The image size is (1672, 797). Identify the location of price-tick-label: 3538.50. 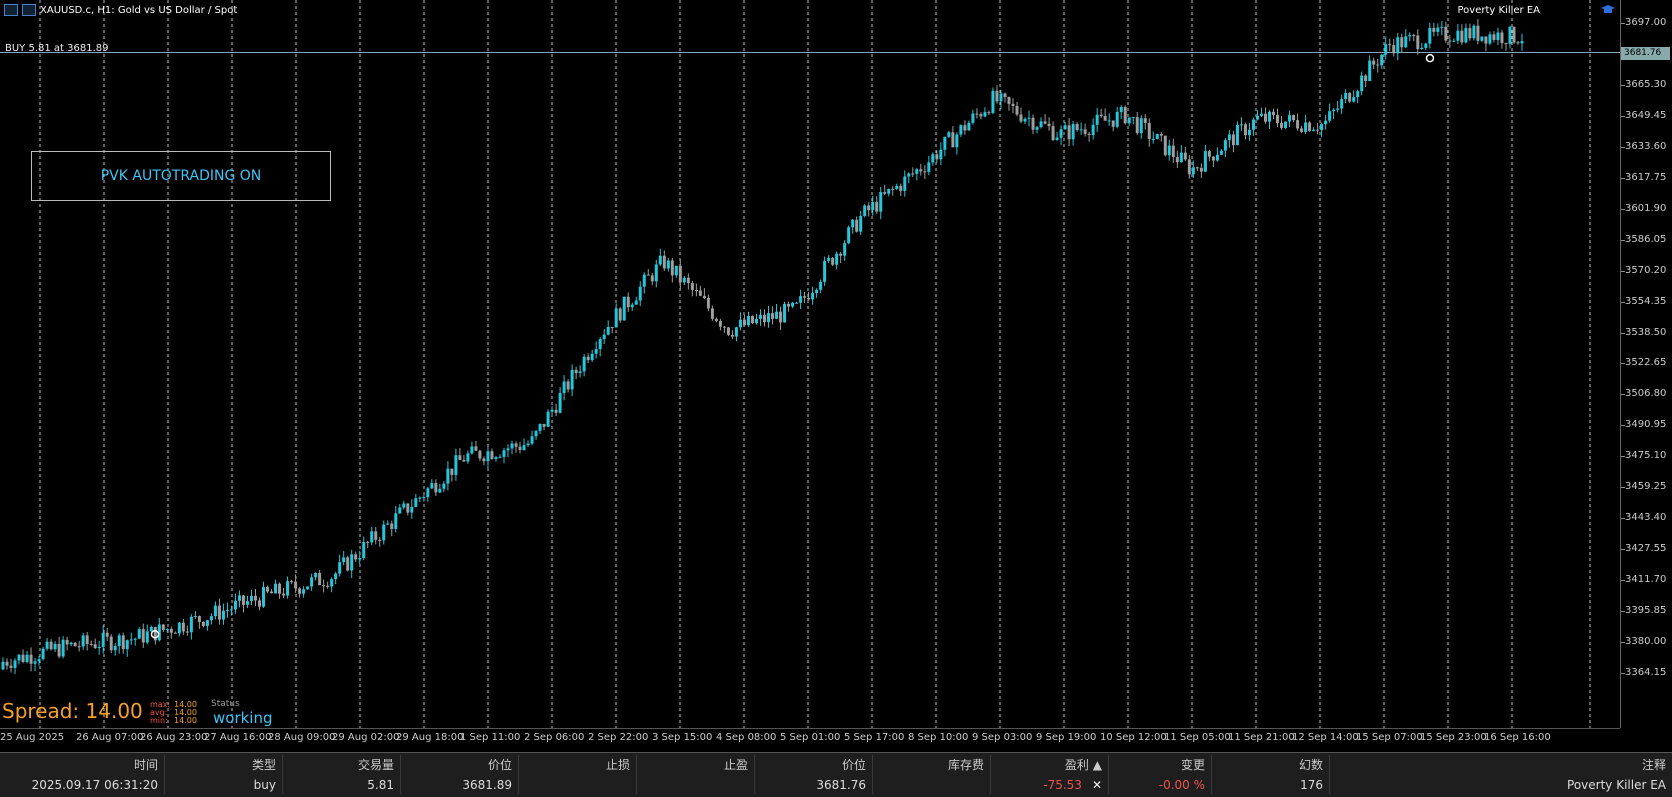
(1646, 332).